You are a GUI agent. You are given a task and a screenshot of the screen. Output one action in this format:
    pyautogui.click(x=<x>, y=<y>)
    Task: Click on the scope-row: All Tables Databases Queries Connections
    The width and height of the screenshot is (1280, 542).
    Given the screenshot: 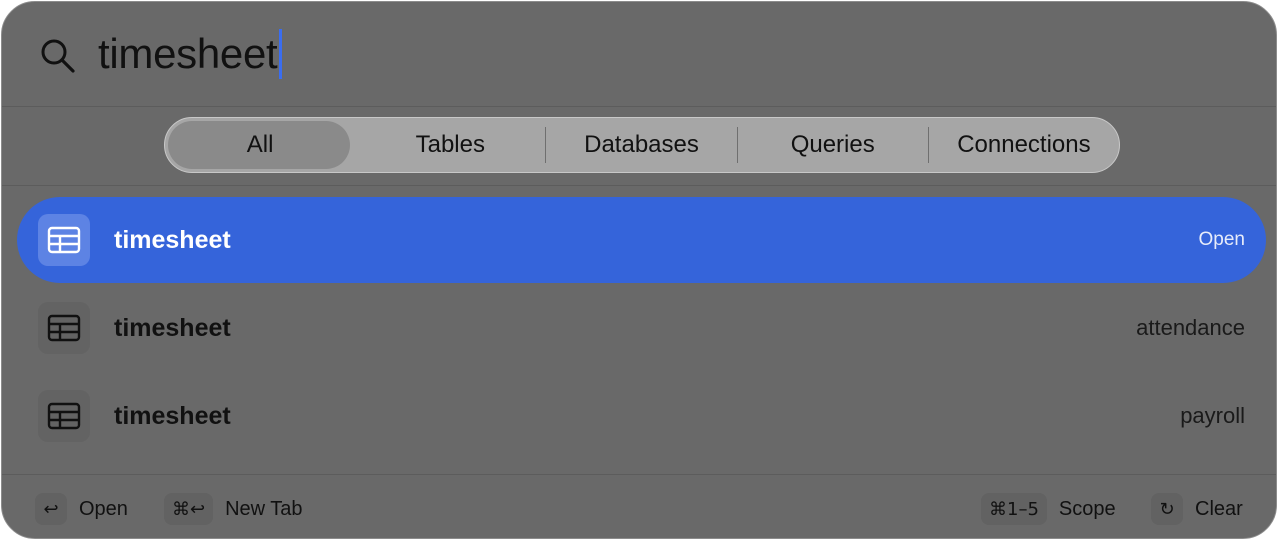 What is the action you would take?
    pyautogui.click(x=639, y=146)
    